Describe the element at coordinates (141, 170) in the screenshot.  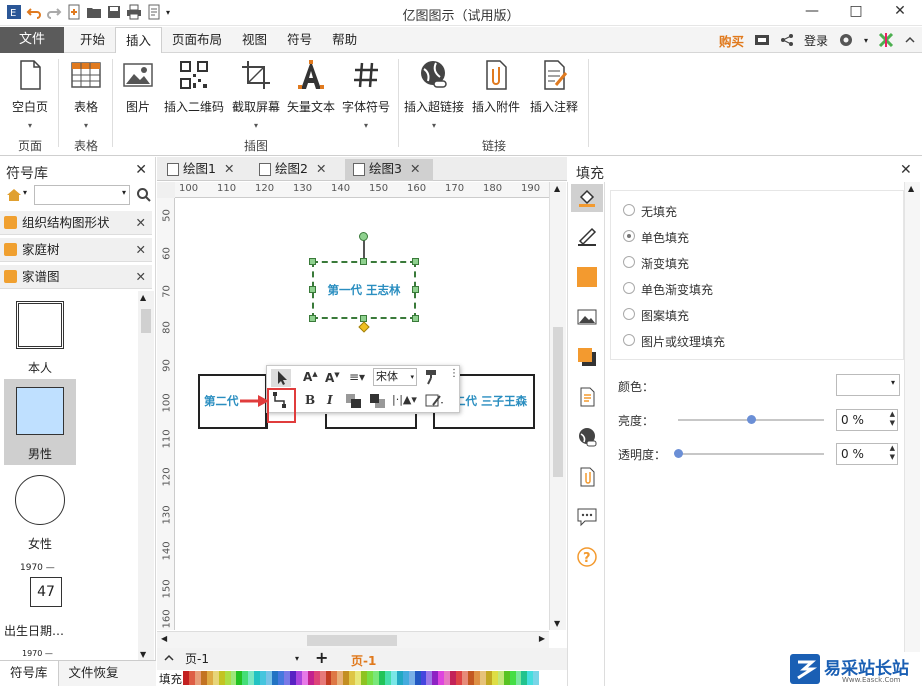
I see `library-close-icon: ✕` at that location.